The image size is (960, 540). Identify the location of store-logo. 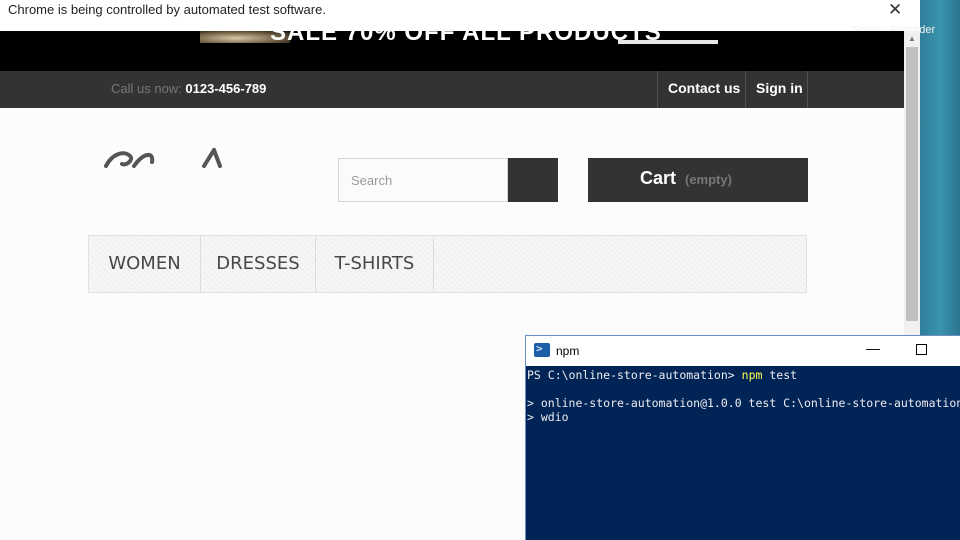
(169, 158).